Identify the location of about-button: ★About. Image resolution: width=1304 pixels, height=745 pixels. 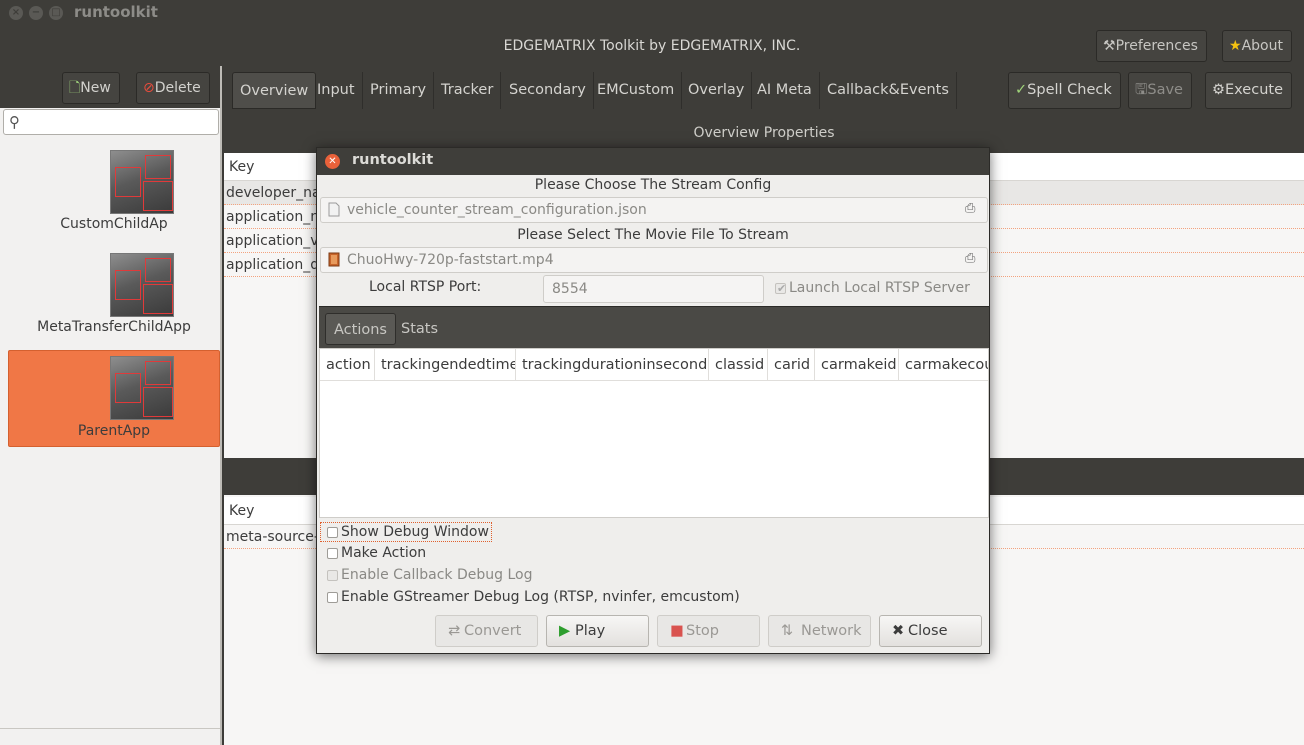
(1257, 46).